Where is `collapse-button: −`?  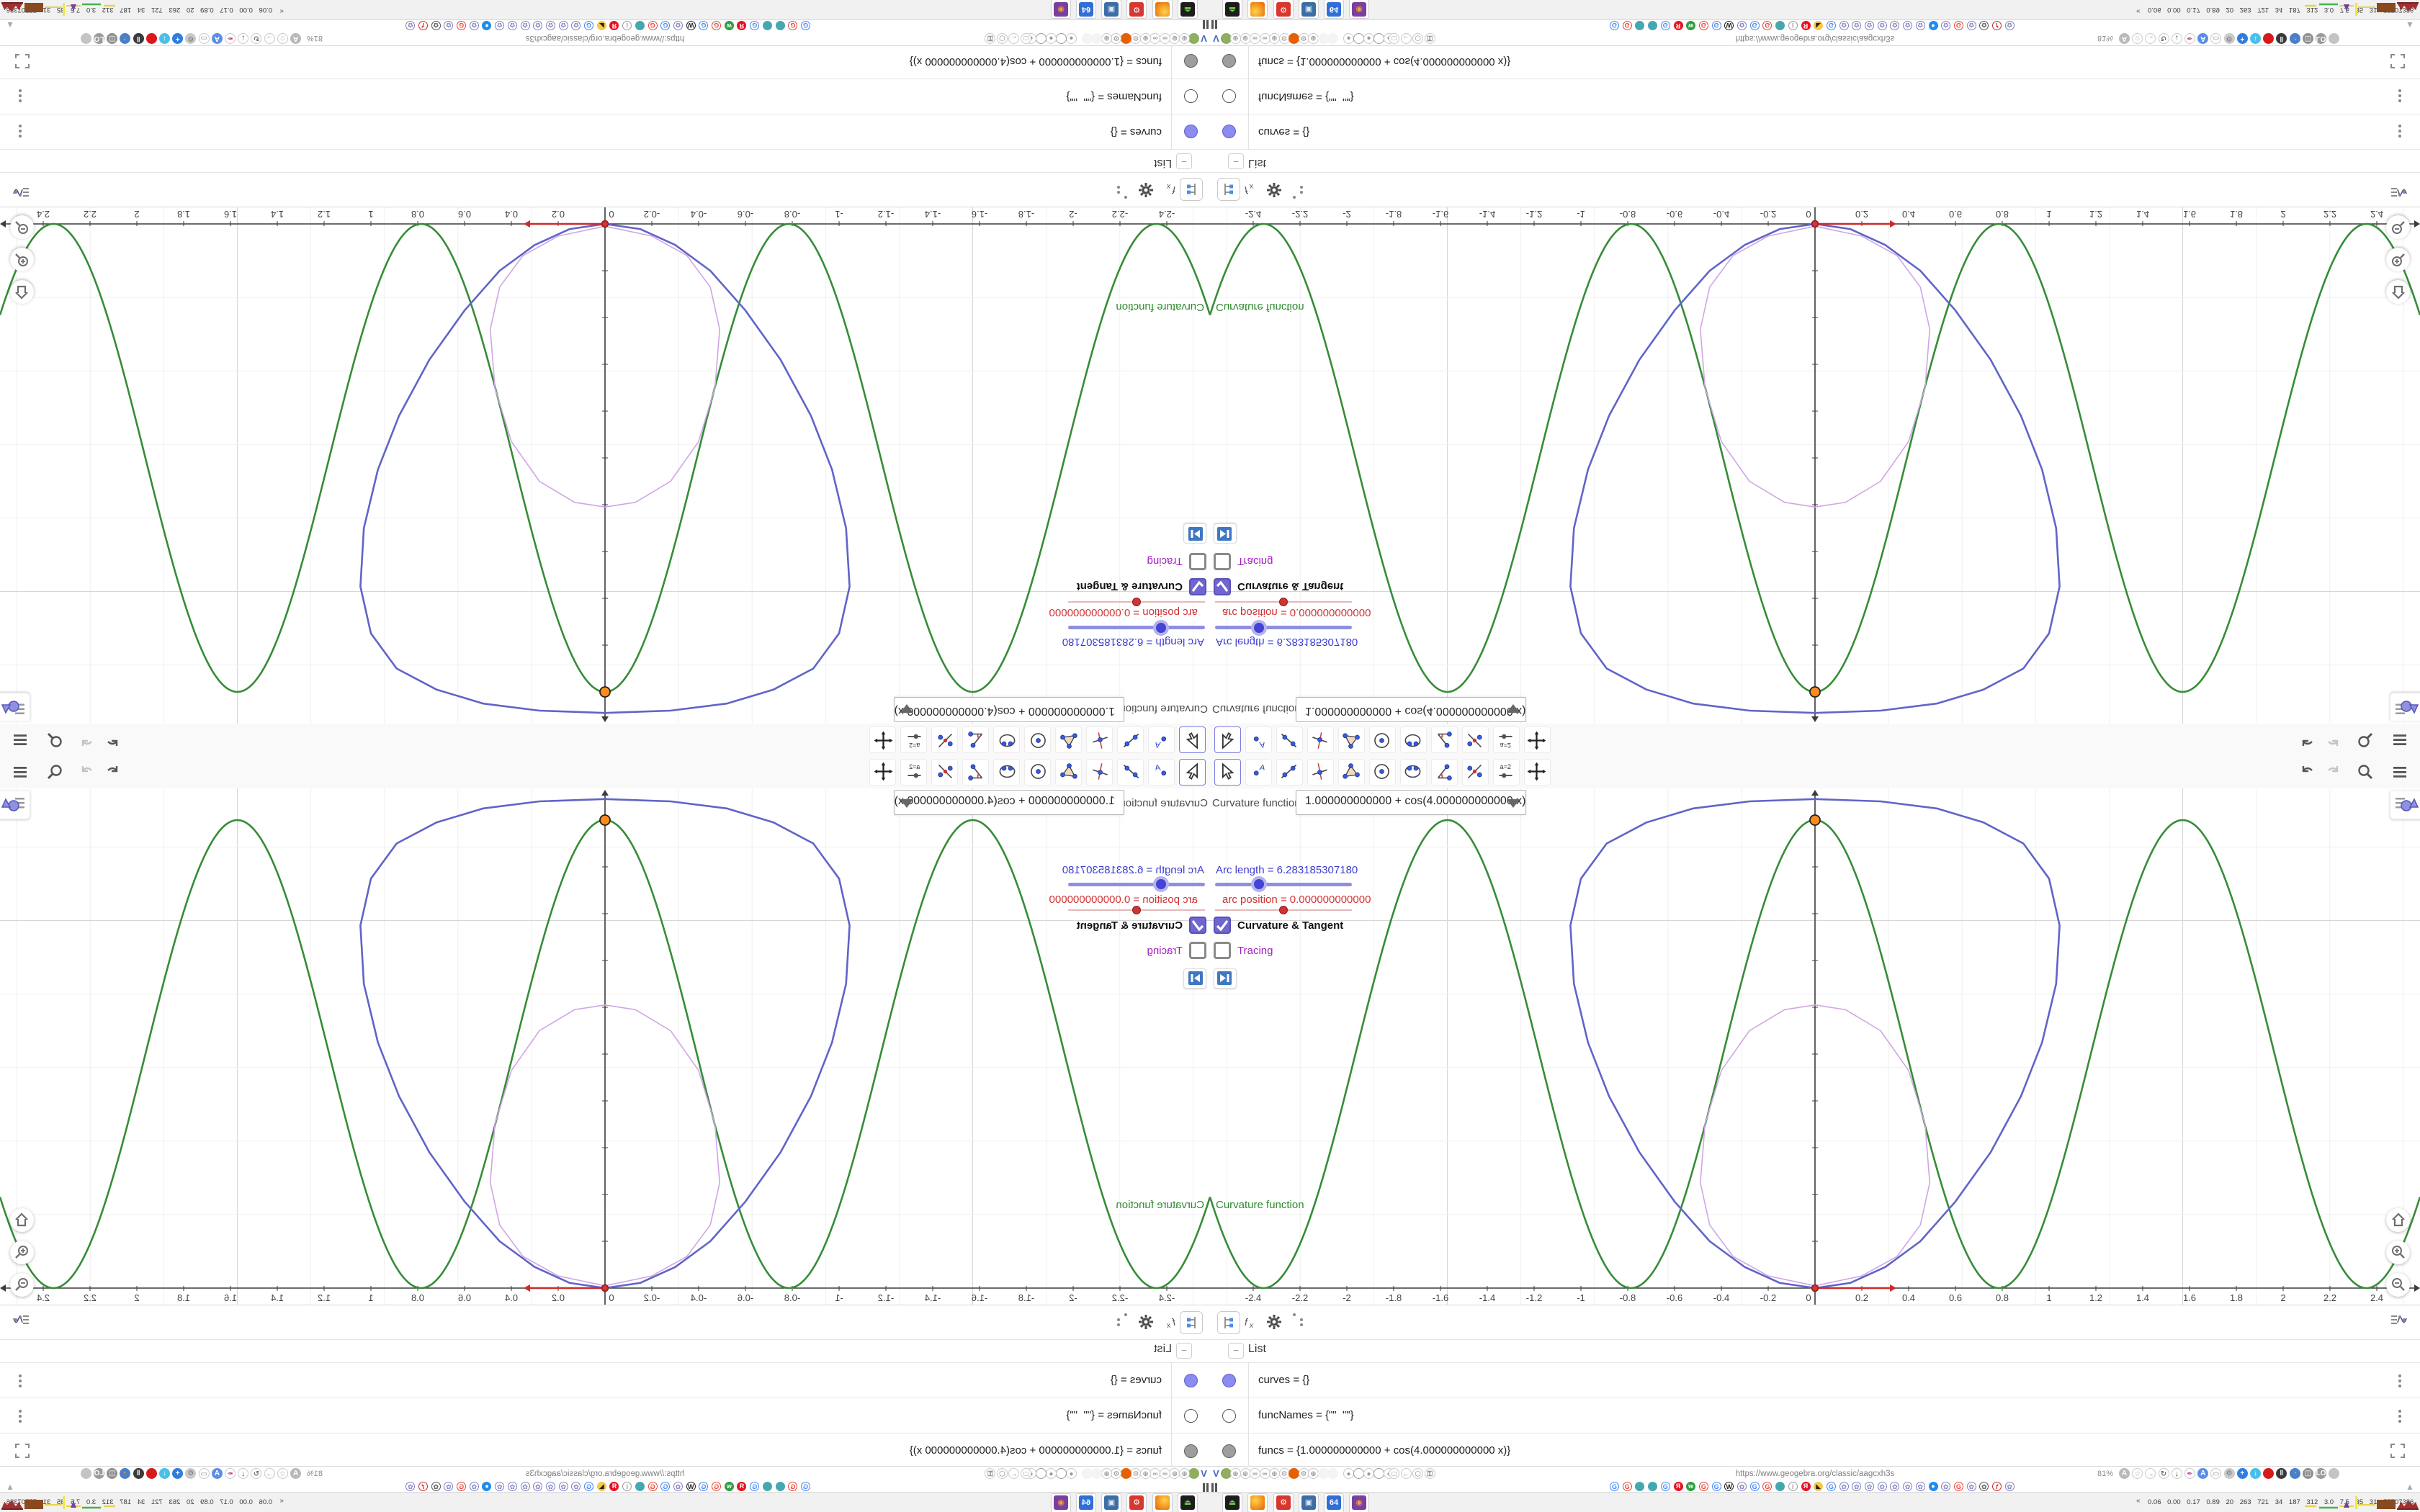
collapse-button: − is located at coordinates (1236, 161).